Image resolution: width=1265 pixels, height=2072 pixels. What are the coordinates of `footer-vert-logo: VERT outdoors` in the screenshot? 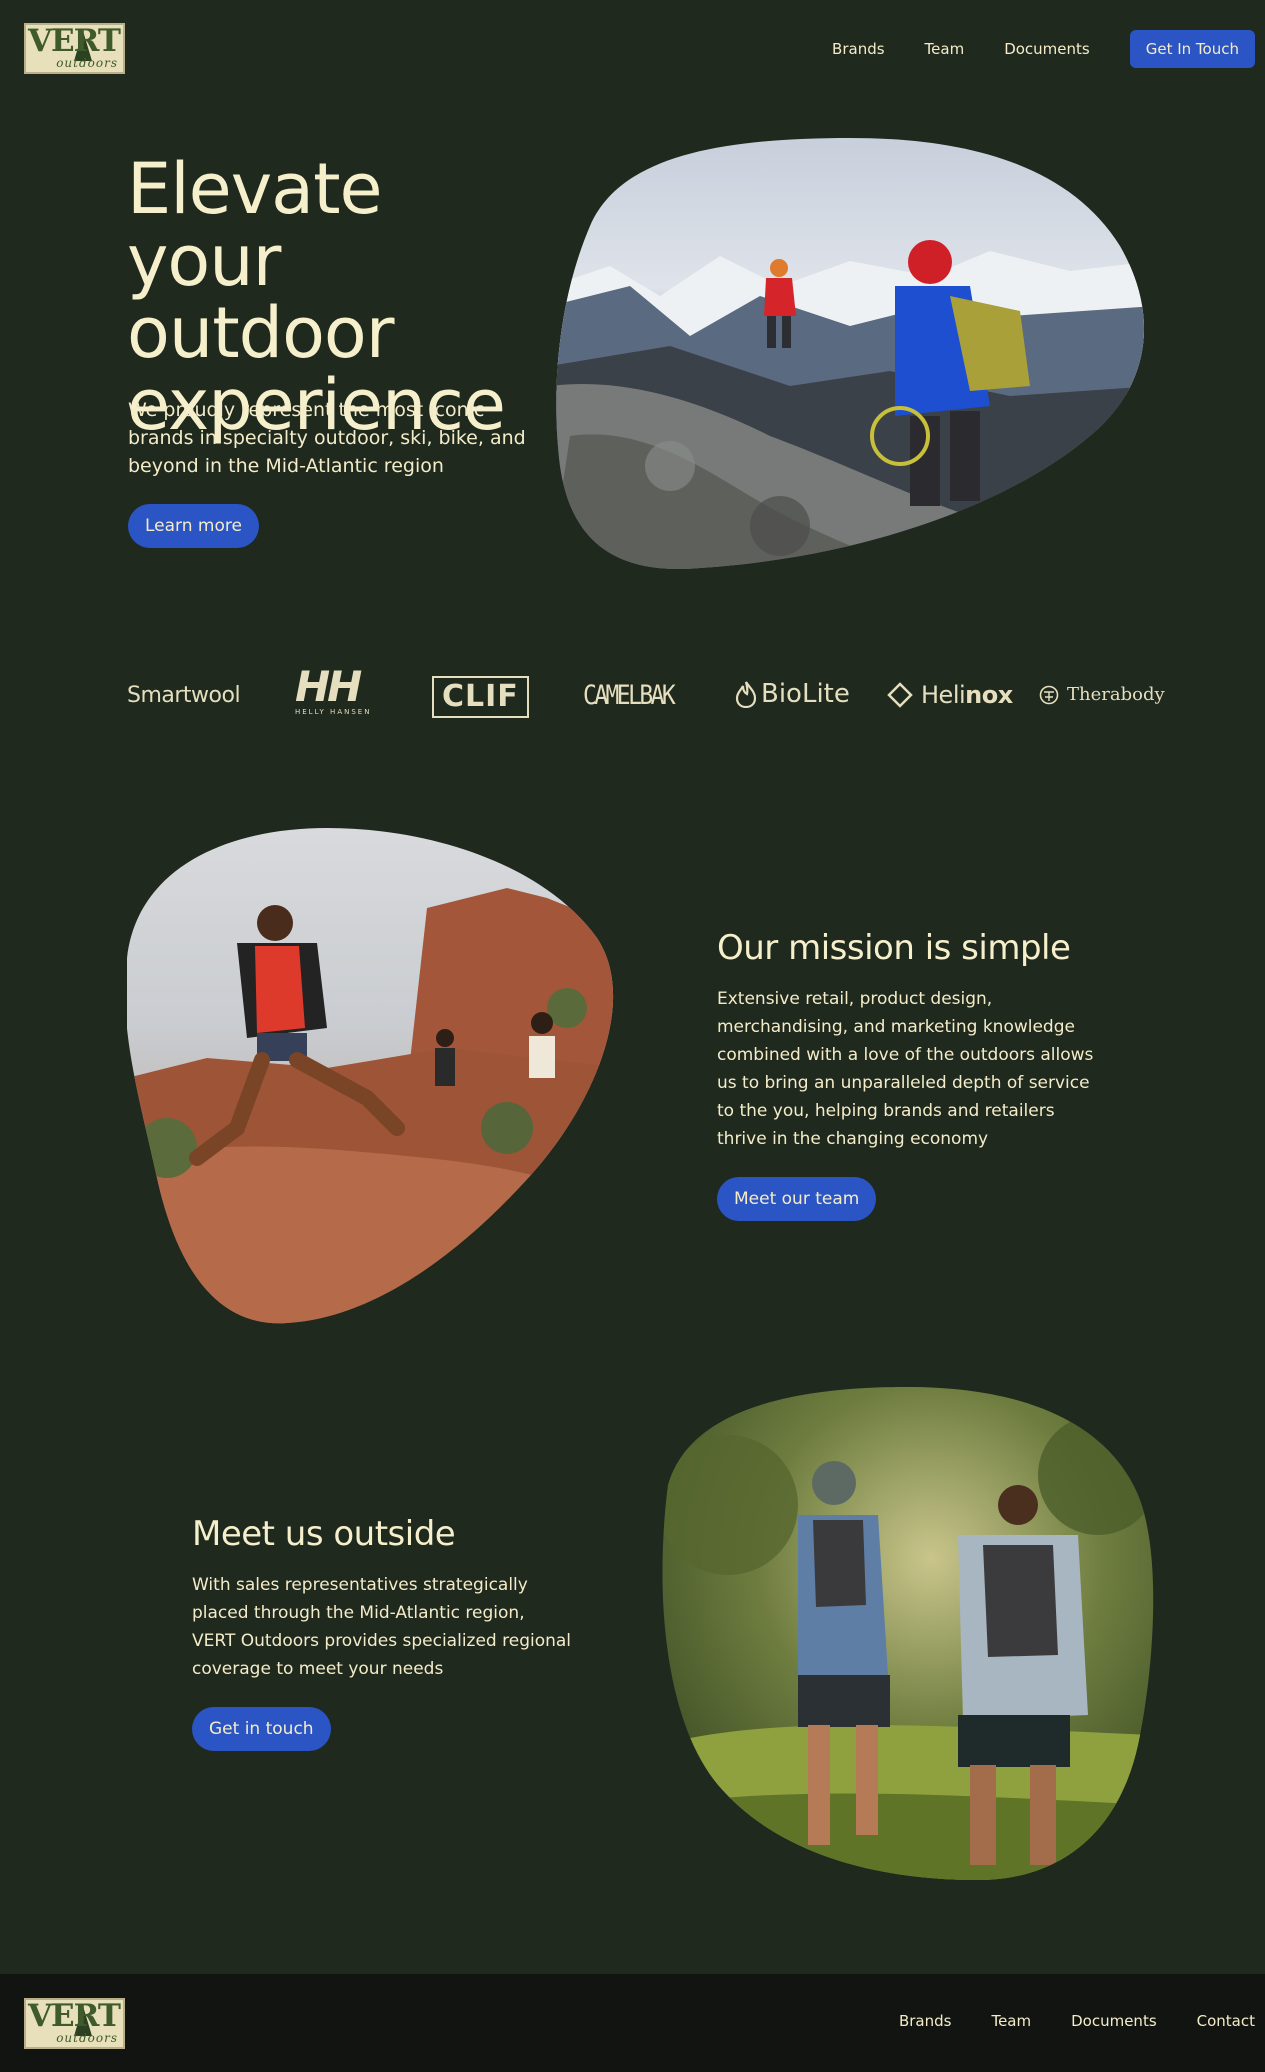 It's located at (74, 2023).